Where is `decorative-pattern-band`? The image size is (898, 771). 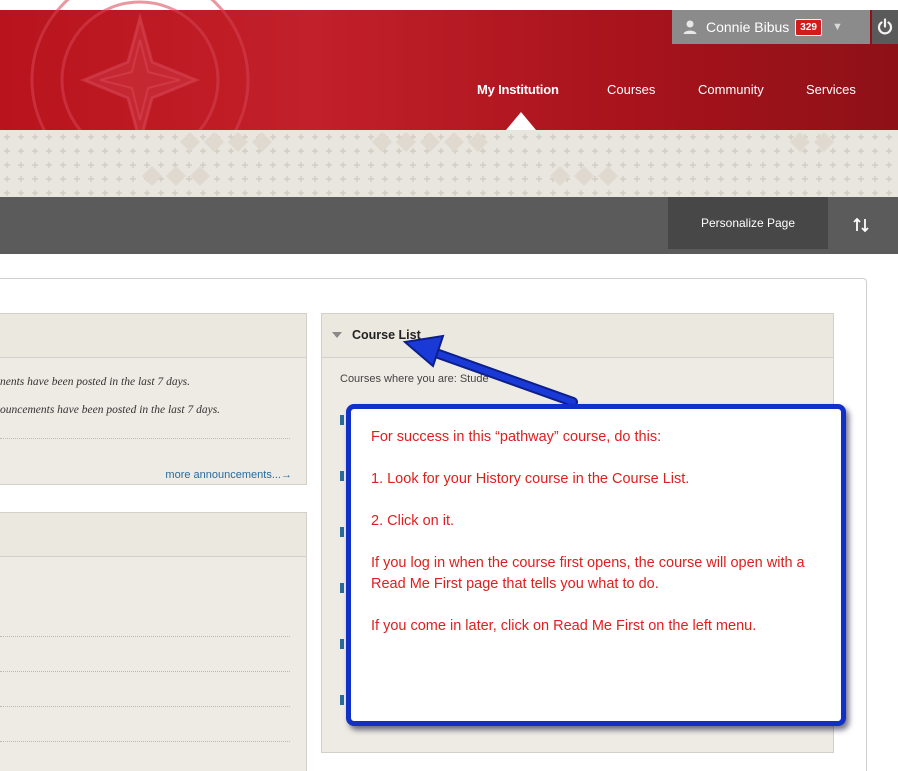 decorative-pattern-band is located at coordinates (449, 163).